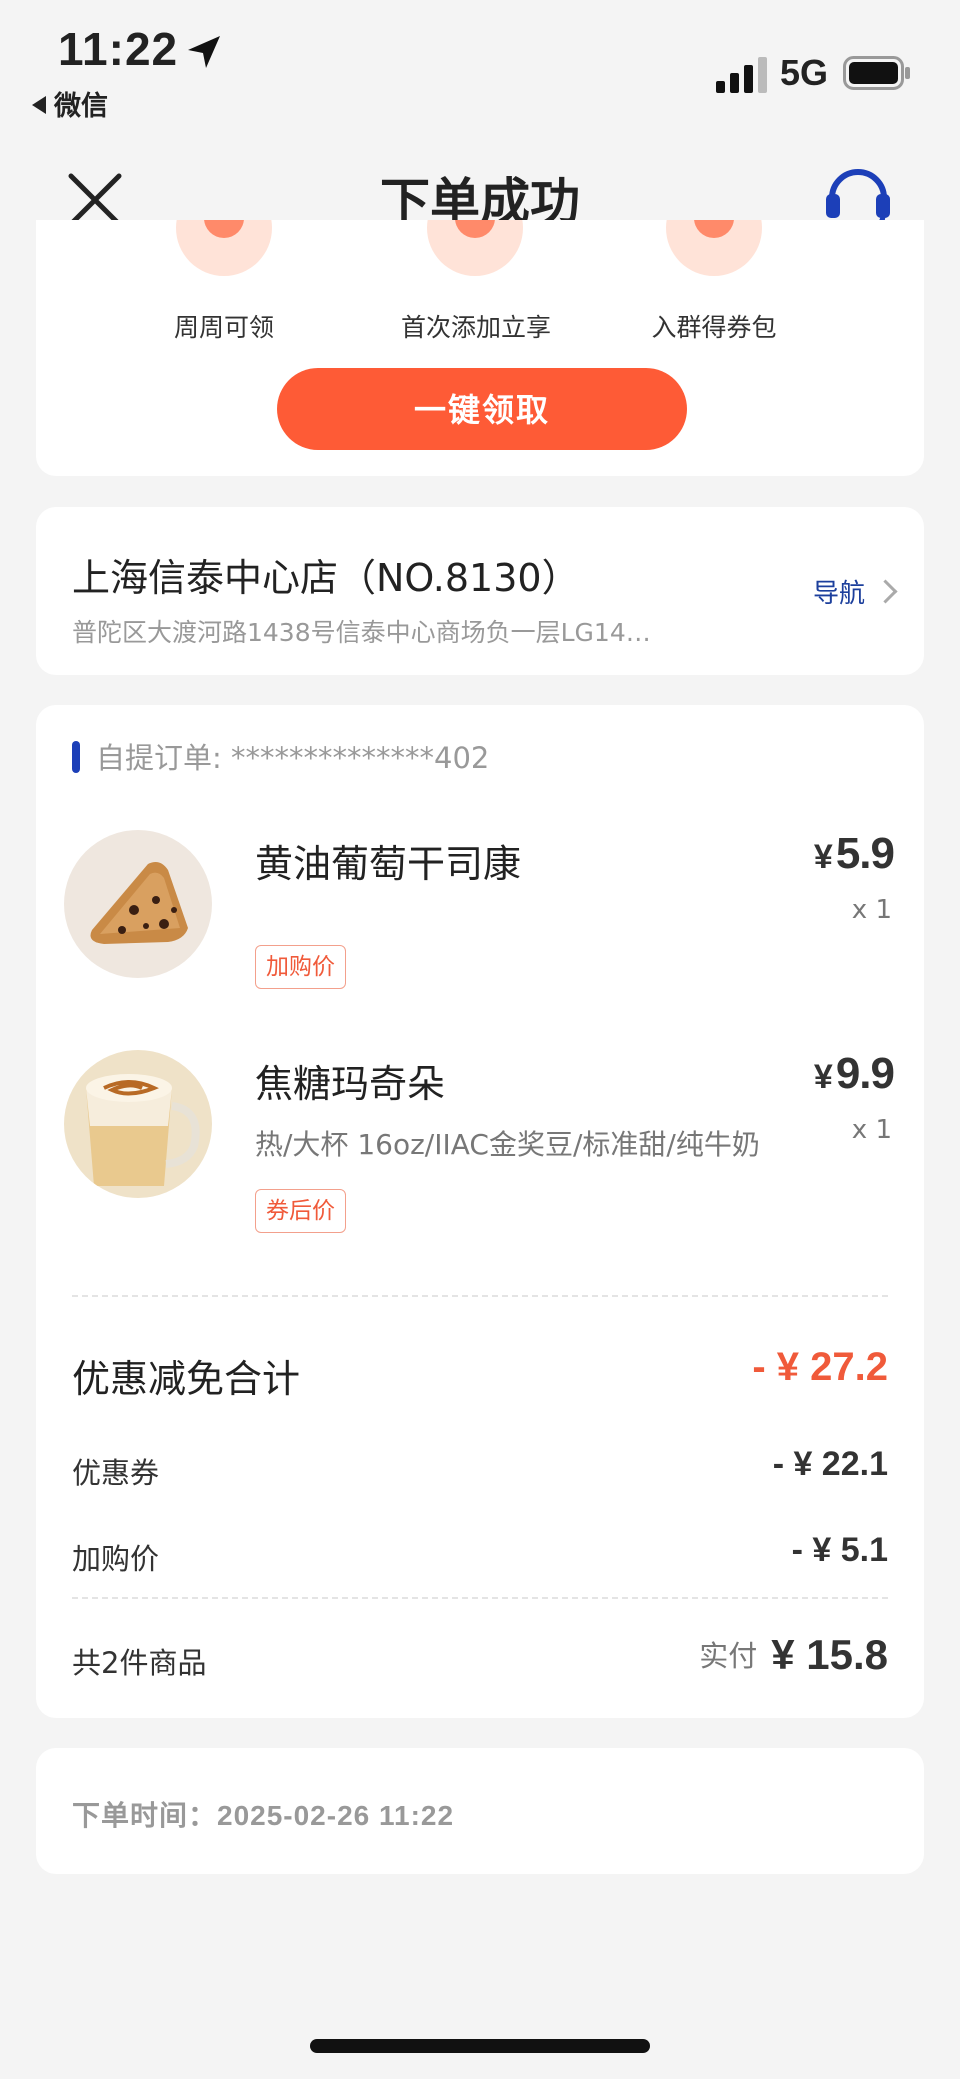 The height and width of the screenshot is (2079, 960). What do you see at coordinates (326, 578) in the screenshot?
I see `store-name: 上海信泰中心店（NO.8130）` at bounding box center [326, 578].